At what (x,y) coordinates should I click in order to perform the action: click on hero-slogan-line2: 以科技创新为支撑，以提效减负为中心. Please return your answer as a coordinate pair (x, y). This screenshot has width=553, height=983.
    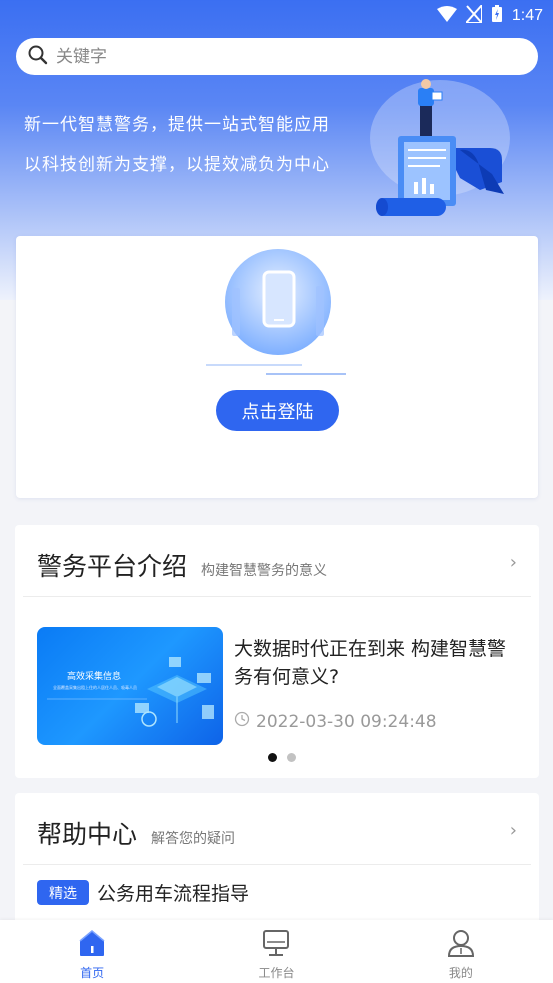
    Looking at the image, I should click on (177, 165).